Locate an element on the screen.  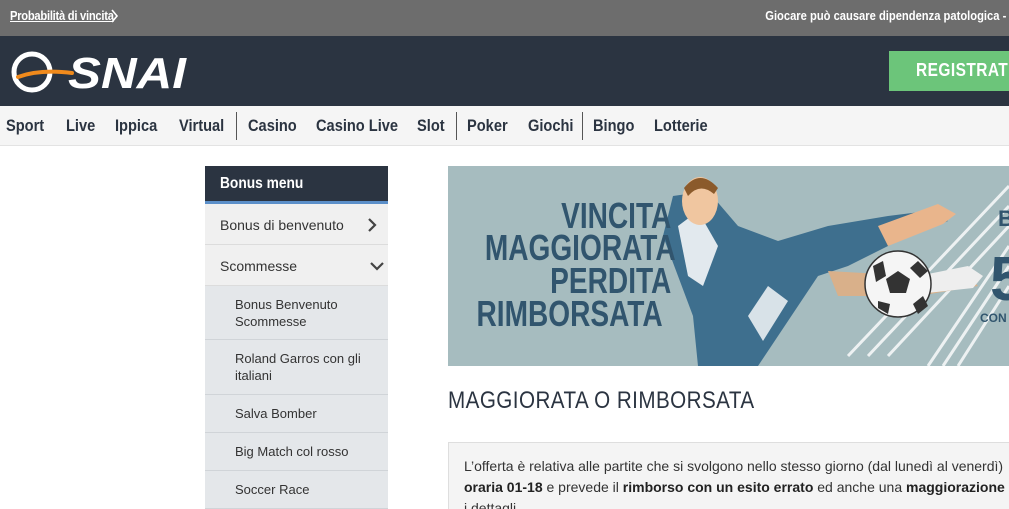
nav-item-lotterie: Lotterie is located at coordinates (685, 126).